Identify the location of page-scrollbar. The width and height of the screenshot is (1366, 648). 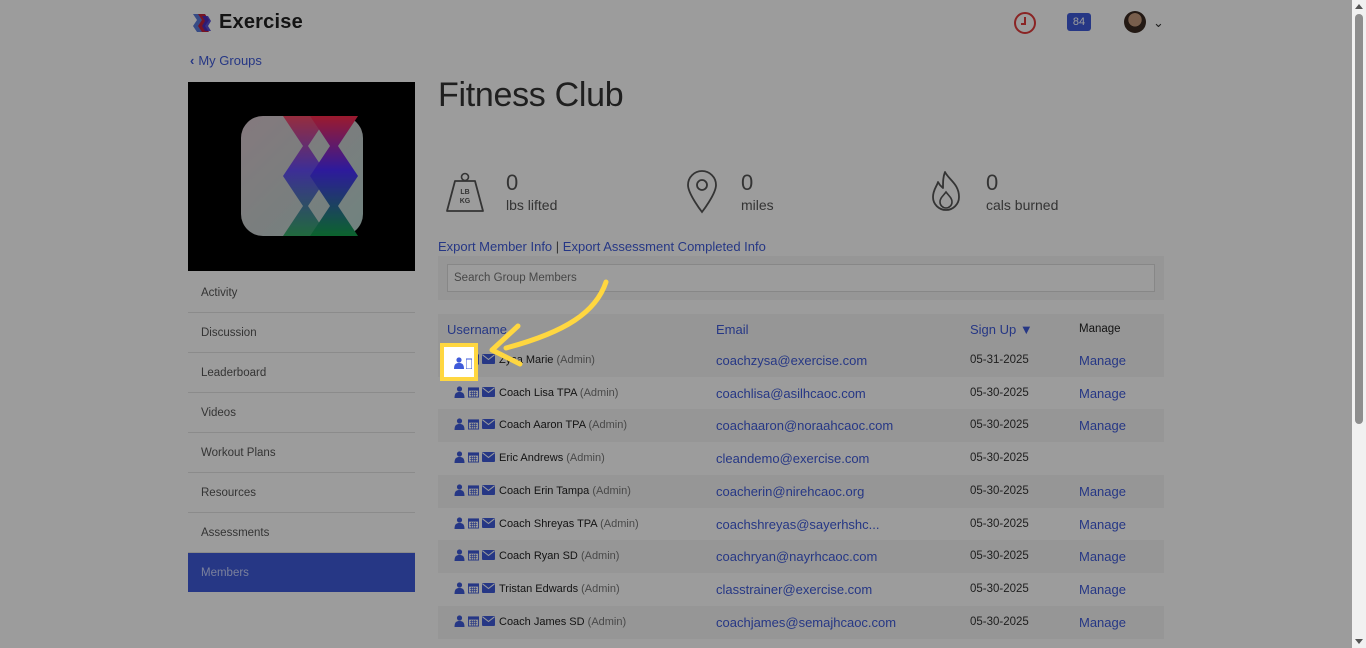
(1359, 324).